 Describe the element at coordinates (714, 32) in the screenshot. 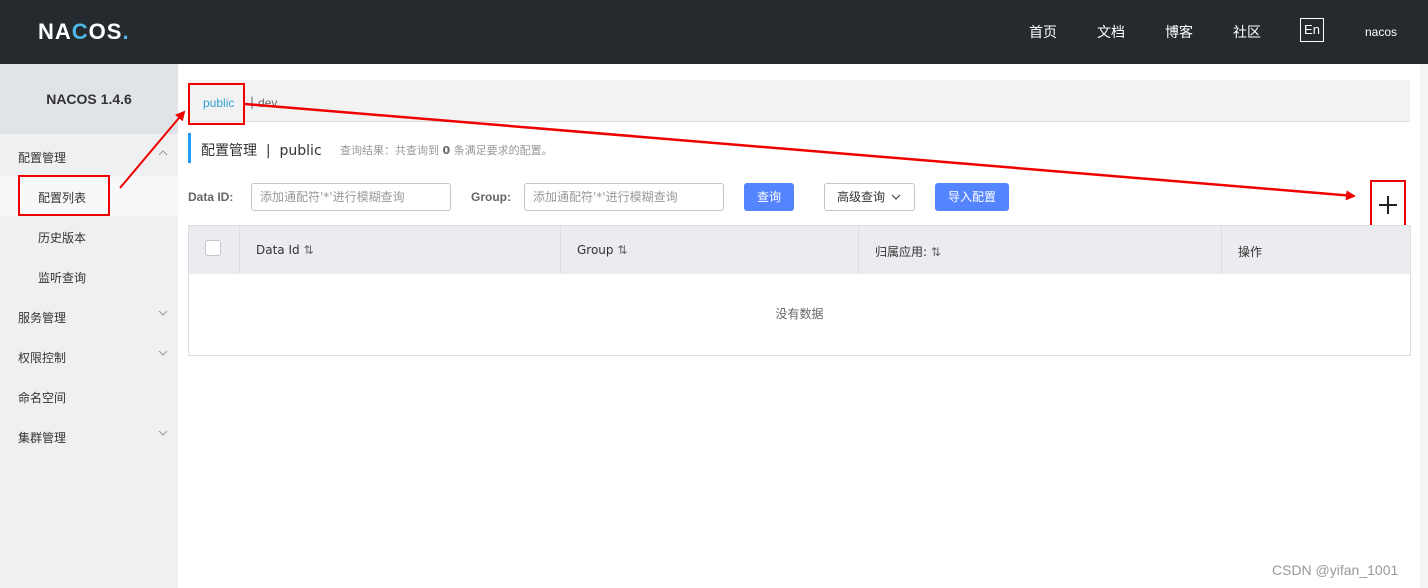

I see `top-navbar: NACOS. 首页 文档 博客 社区 En nacos` at that location.